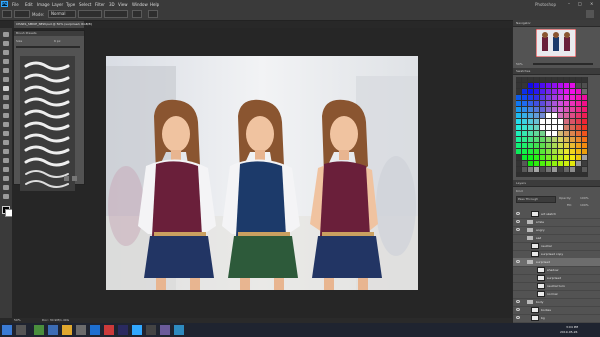  Describe the element at coordinates (6, 43) in the screenshot. I see `marquee-tool-icon` at that location.